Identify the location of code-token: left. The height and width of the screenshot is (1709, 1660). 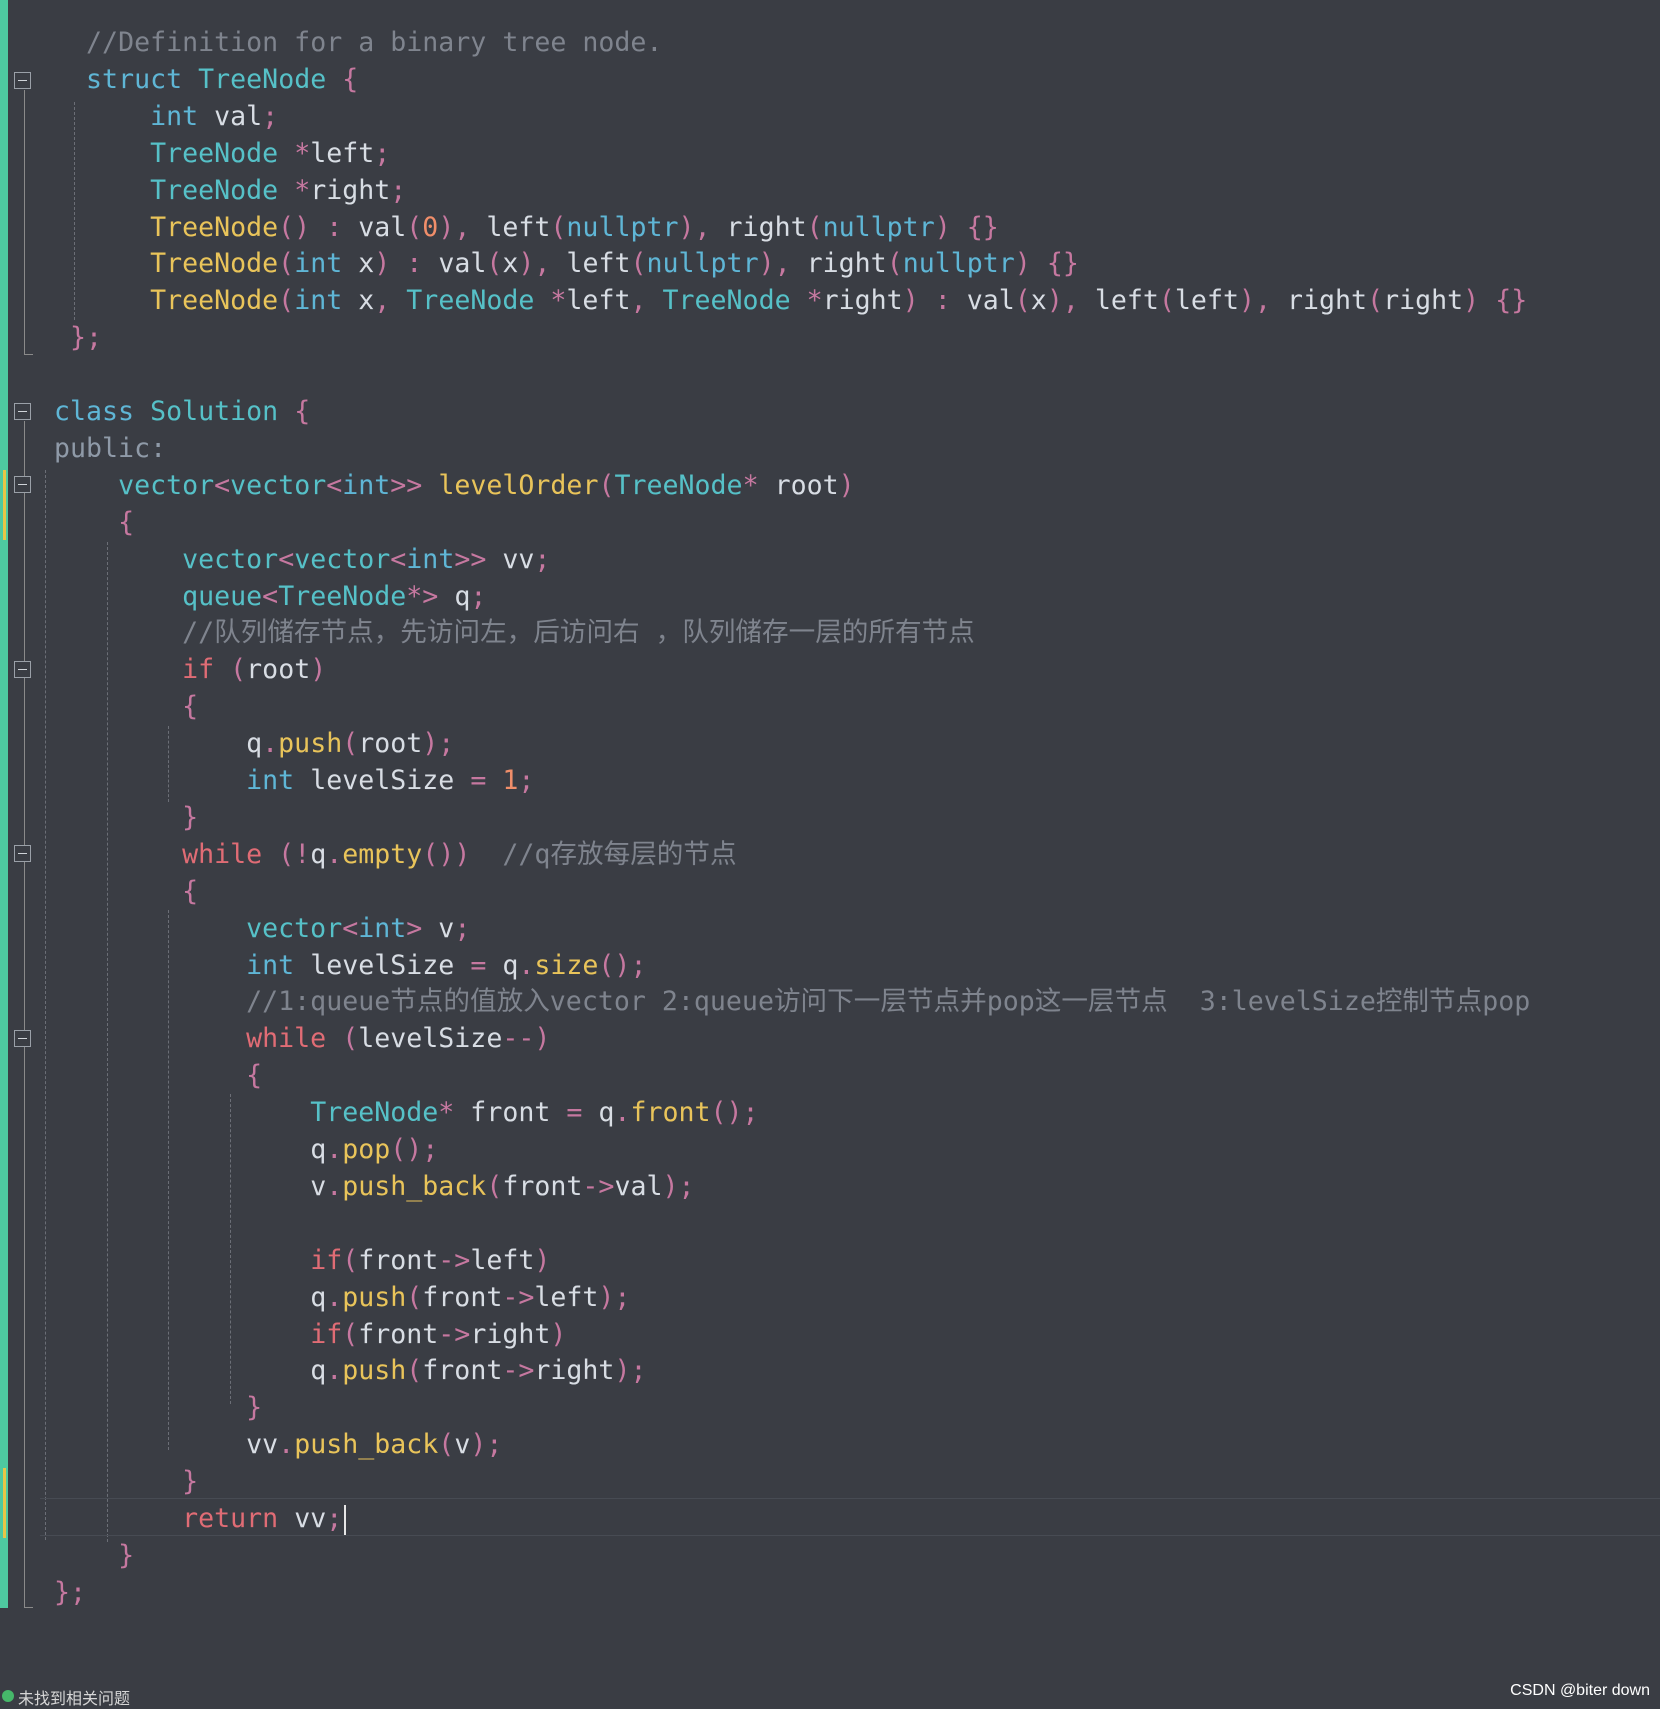
(566, 1297).